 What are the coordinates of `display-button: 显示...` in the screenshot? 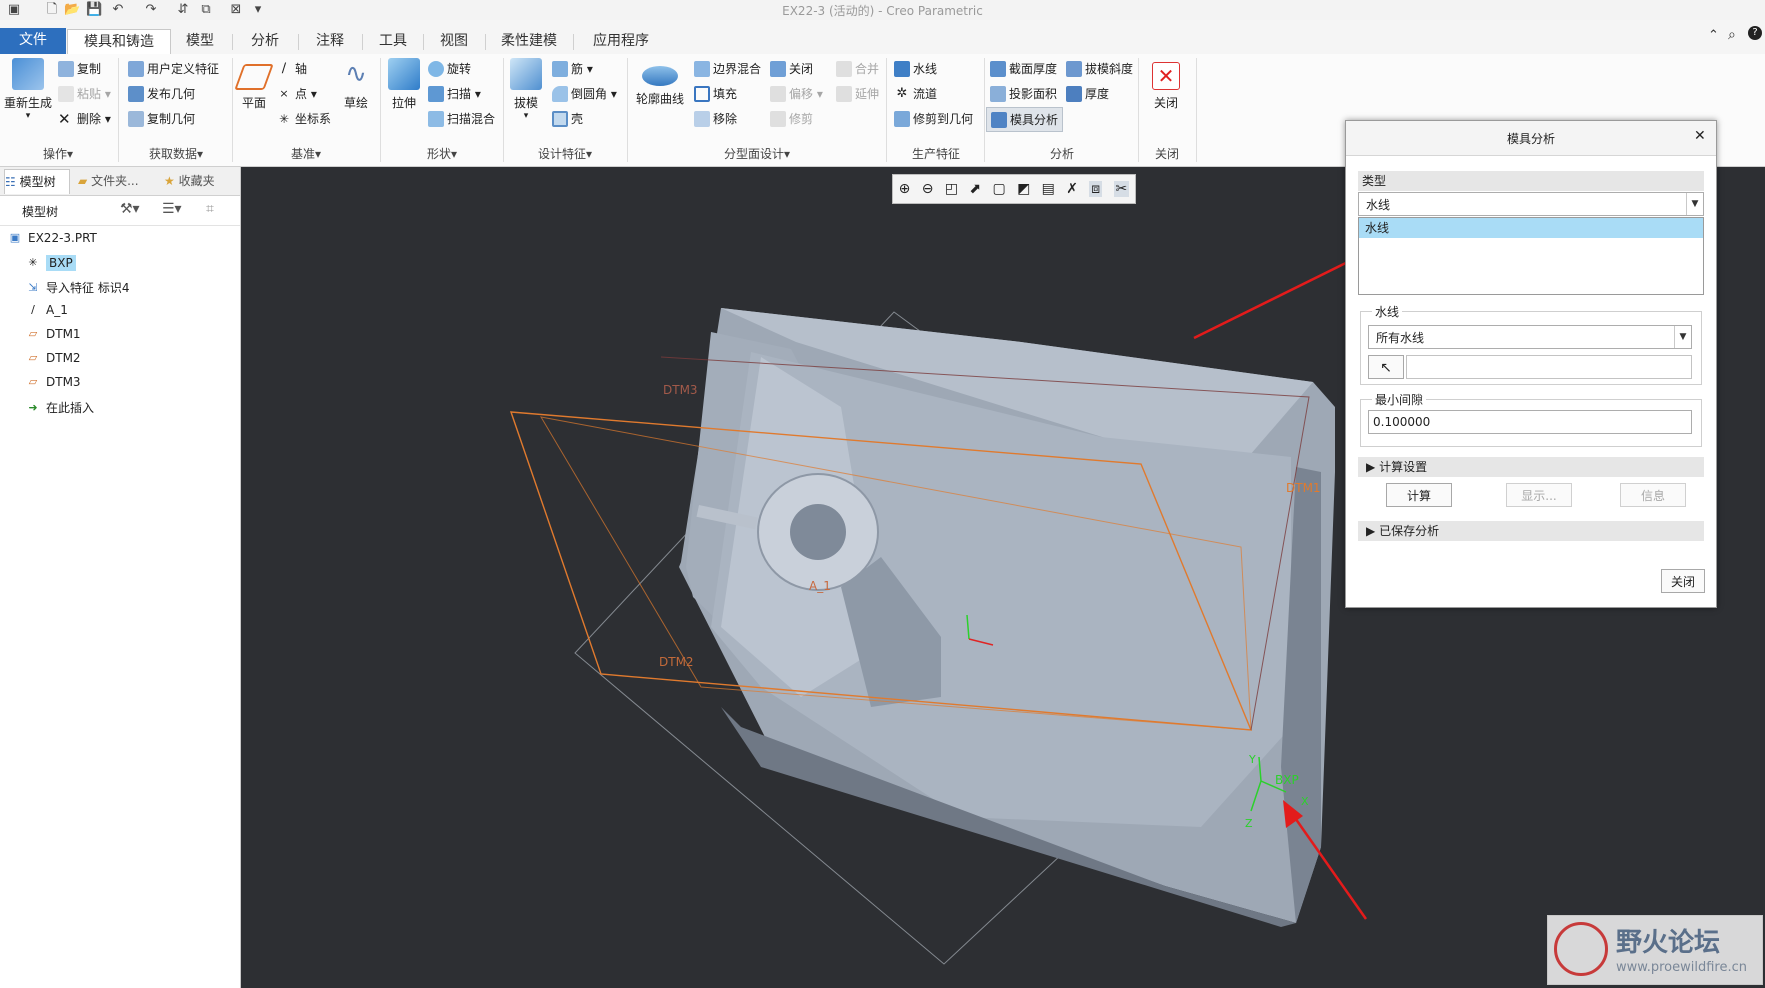 It's located at (1539, 495).